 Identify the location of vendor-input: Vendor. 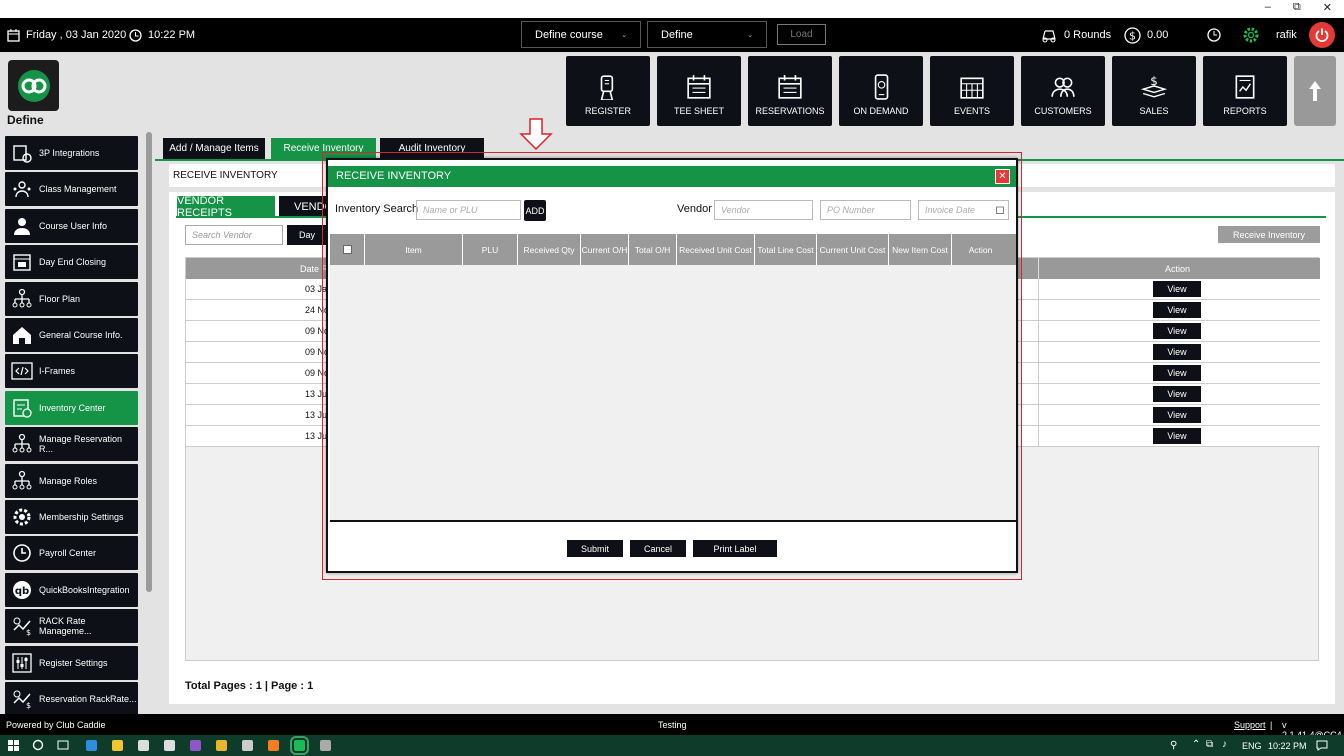
(763, 210).